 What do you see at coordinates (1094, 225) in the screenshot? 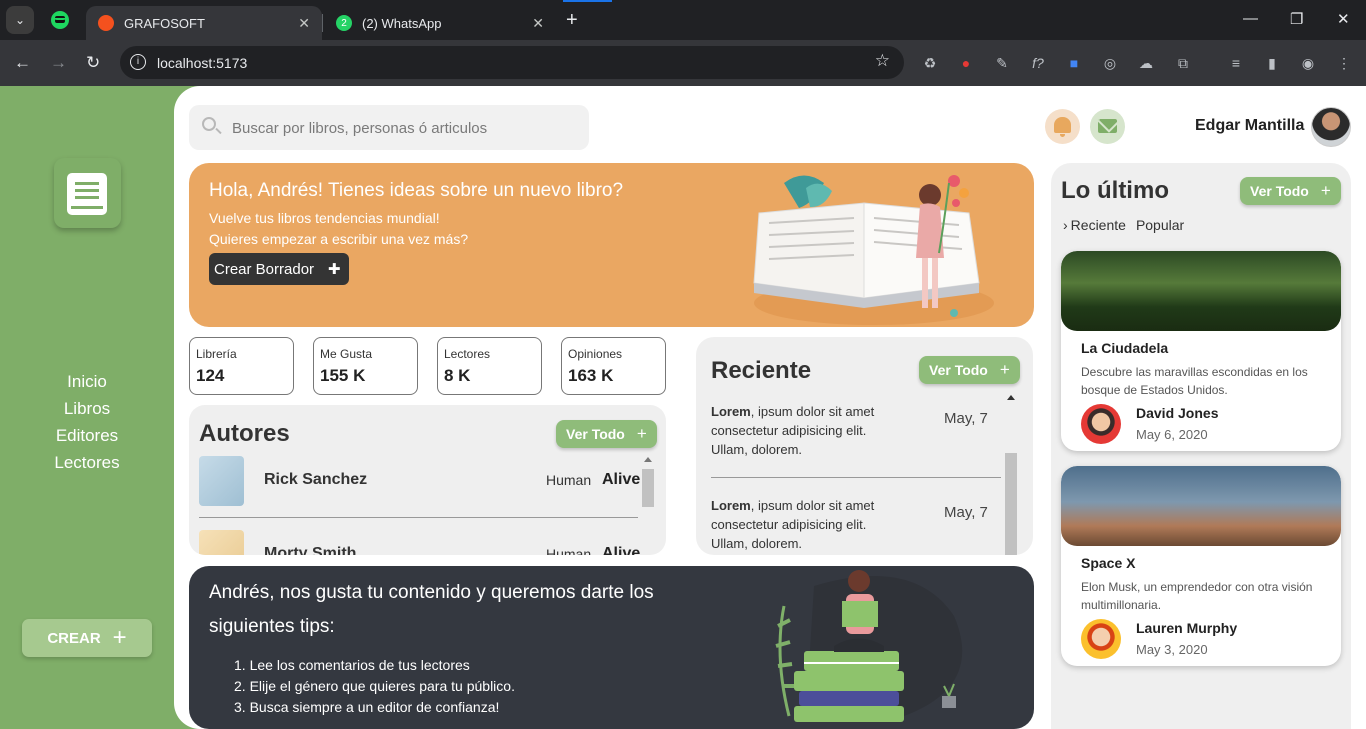
I see `tab-reciente: › Reciente` at bounding box center [1094, 225].